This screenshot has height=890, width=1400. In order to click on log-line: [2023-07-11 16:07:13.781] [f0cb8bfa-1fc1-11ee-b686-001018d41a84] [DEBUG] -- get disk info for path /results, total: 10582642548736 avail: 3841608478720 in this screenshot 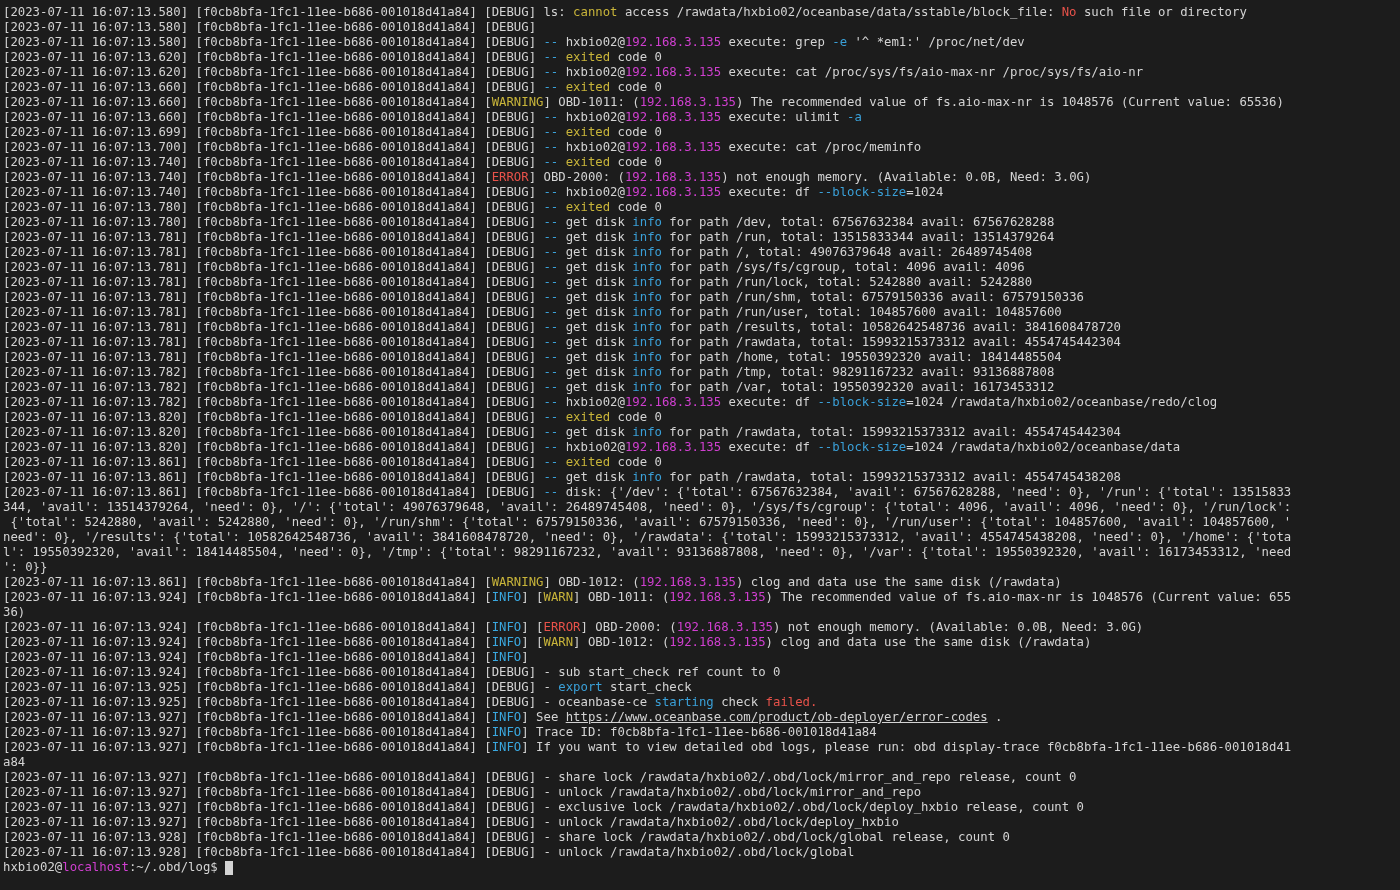, I will do `click(562, 327)`.